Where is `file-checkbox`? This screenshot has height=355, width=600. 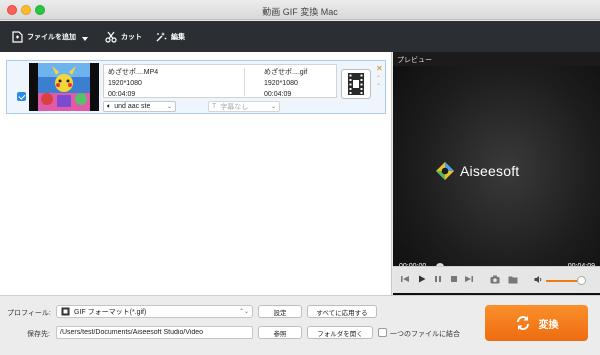 file-checkbox is located at coordinates (21, 96).